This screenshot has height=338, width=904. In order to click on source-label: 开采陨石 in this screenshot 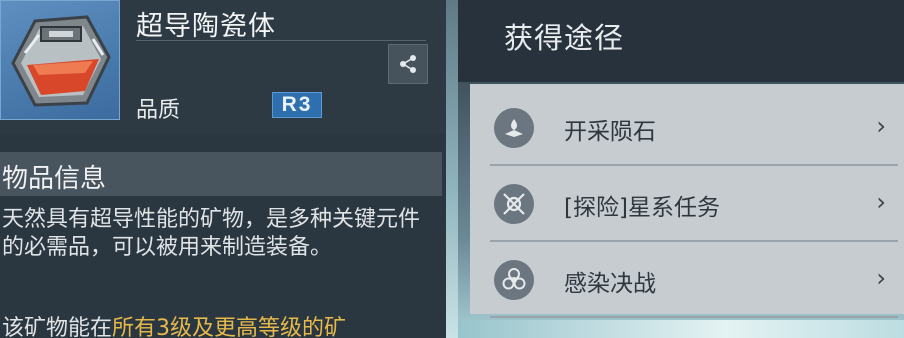, I will do `click(610, 132)`.